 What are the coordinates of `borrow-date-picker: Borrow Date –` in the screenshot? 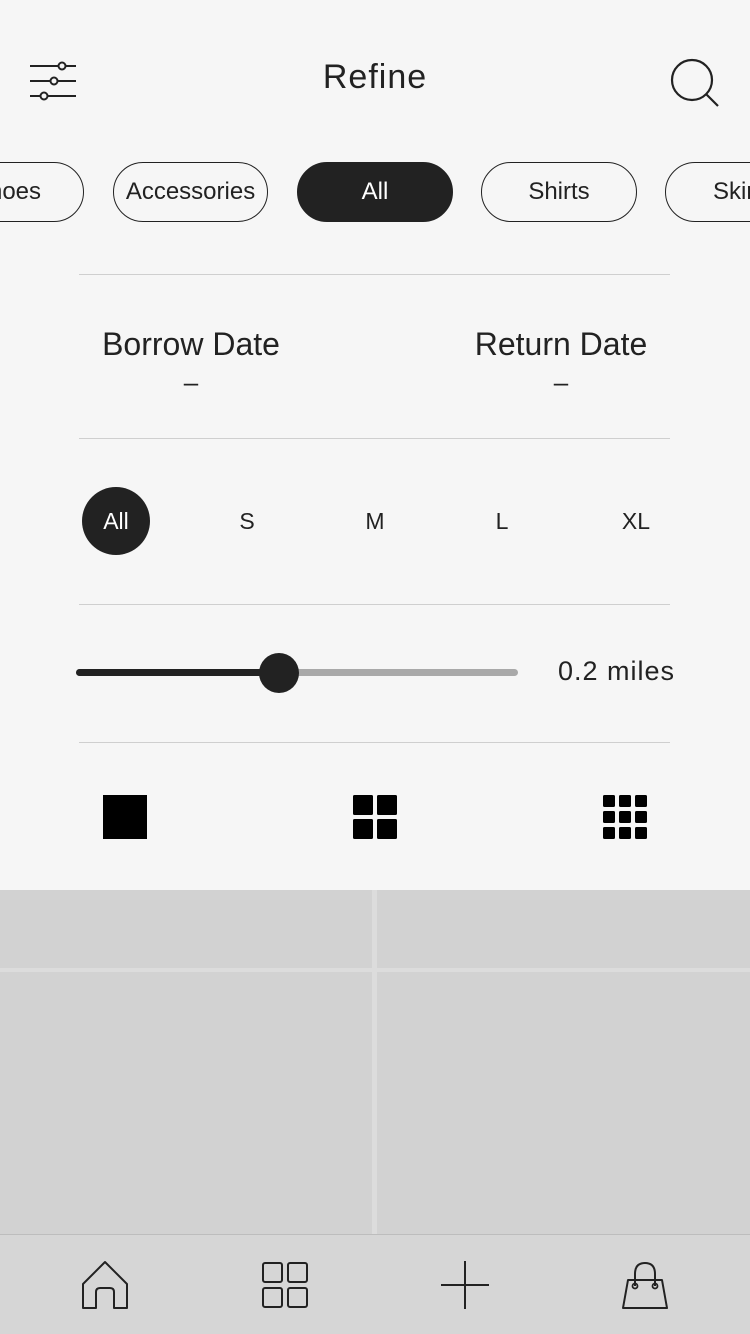 It's located at (191, 362).